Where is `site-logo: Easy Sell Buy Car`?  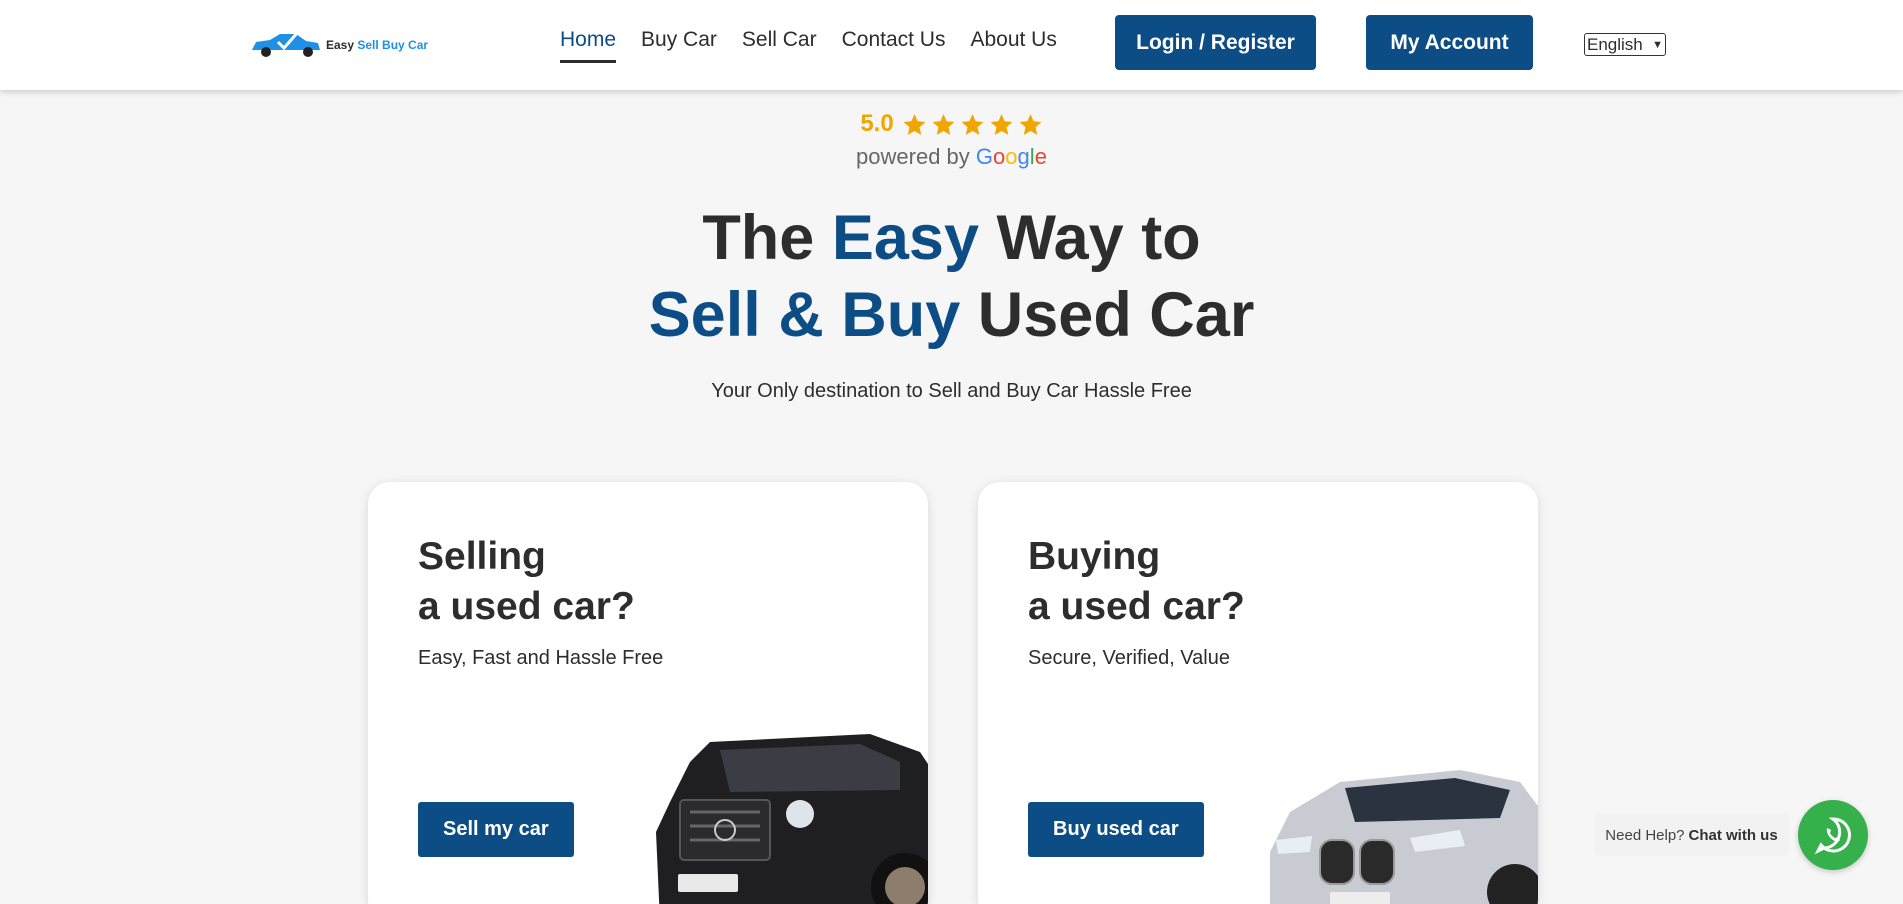
site-logo: Easy Sell Buy Car is located at coordinates (342, 45).